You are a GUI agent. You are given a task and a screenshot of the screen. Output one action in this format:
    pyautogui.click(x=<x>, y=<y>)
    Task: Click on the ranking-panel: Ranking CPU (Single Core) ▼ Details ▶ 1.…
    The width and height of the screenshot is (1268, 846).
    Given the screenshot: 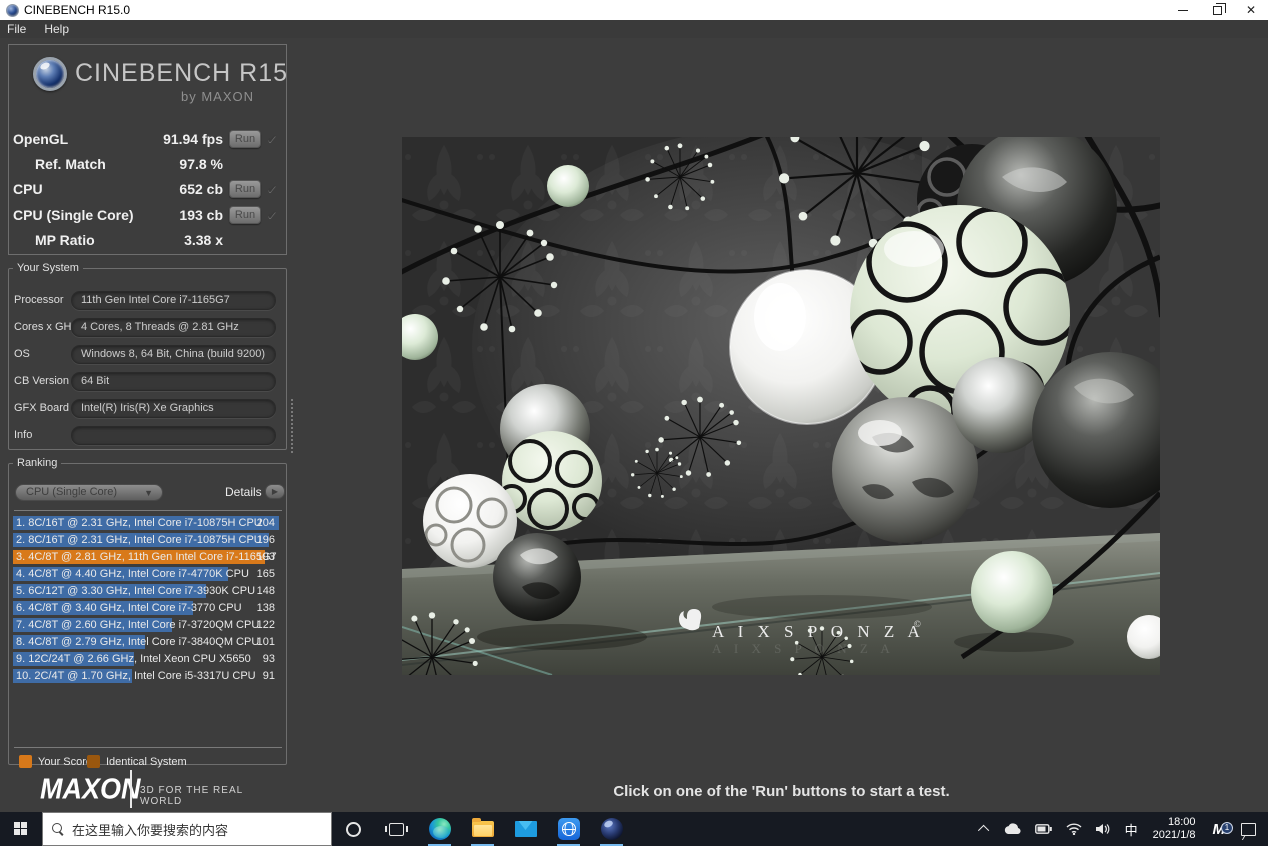 What is the action you would take?
    pyautogui.click(x=147, y=612)
    